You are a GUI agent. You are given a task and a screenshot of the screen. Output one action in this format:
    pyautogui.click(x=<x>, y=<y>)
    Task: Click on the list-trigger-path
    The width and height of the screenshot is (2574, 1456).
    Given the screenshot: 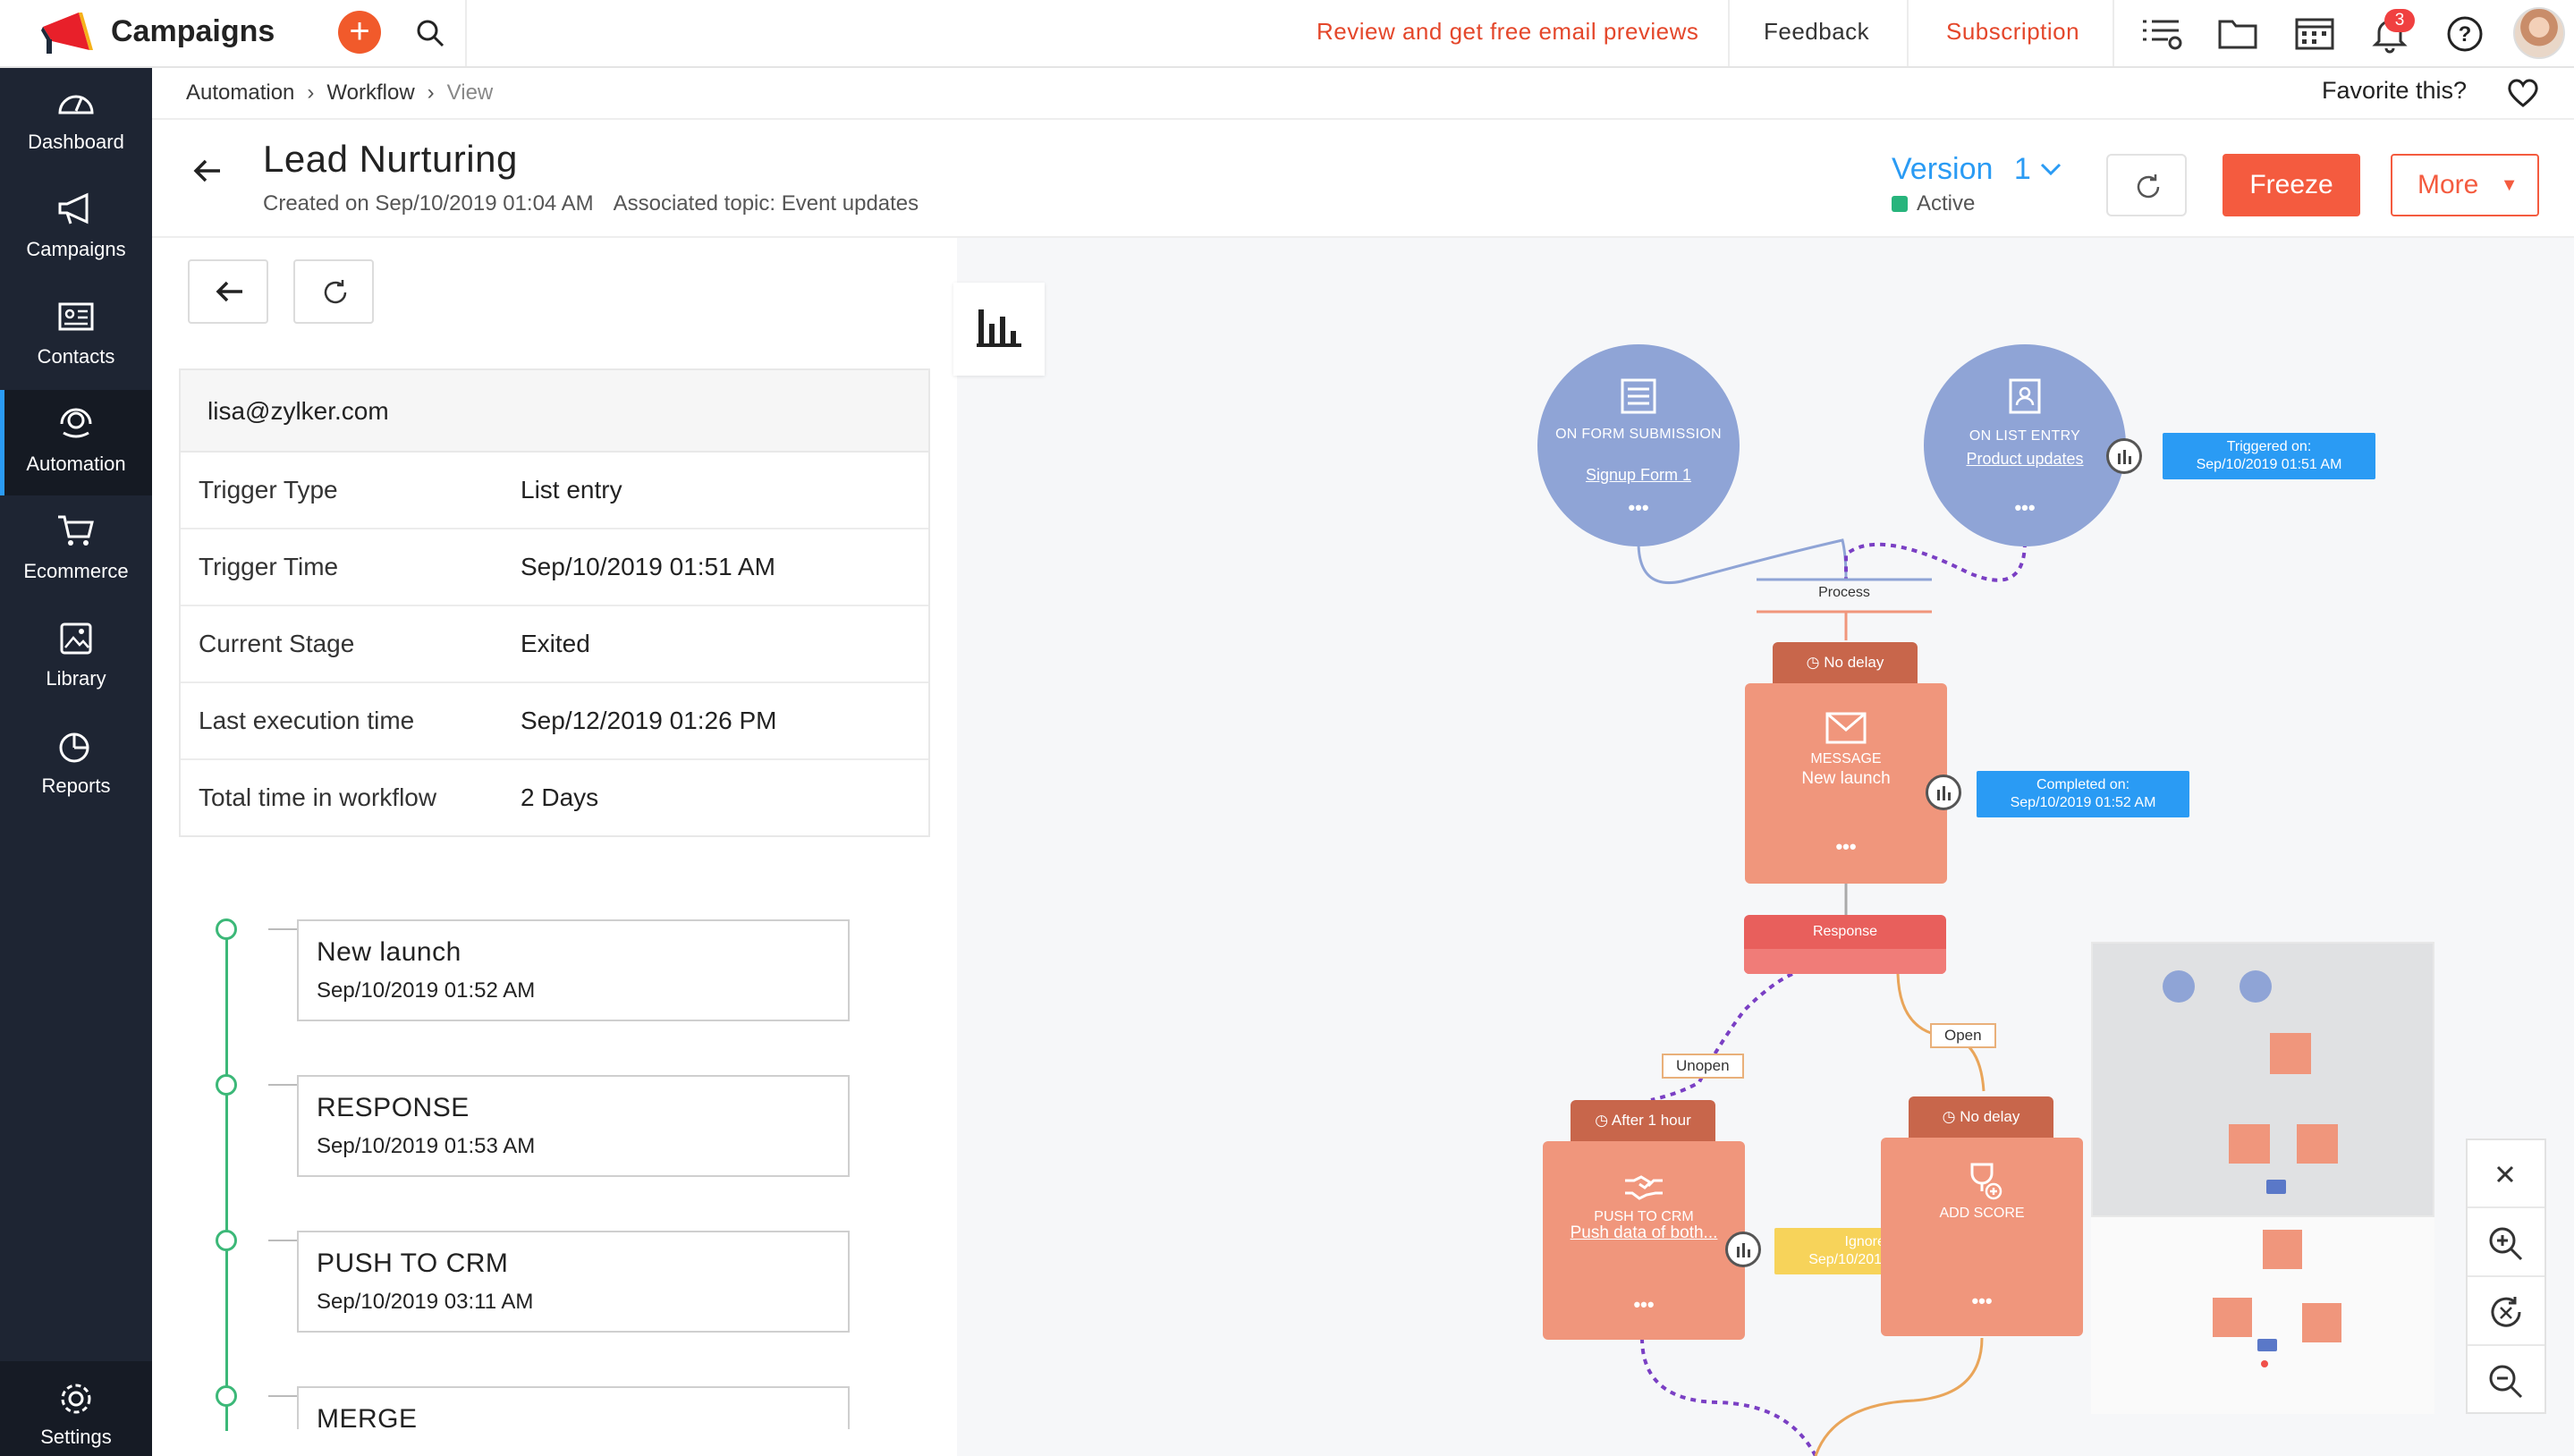 What is the action you would take?
    pyautogui.click(x=1935, y=561)
    